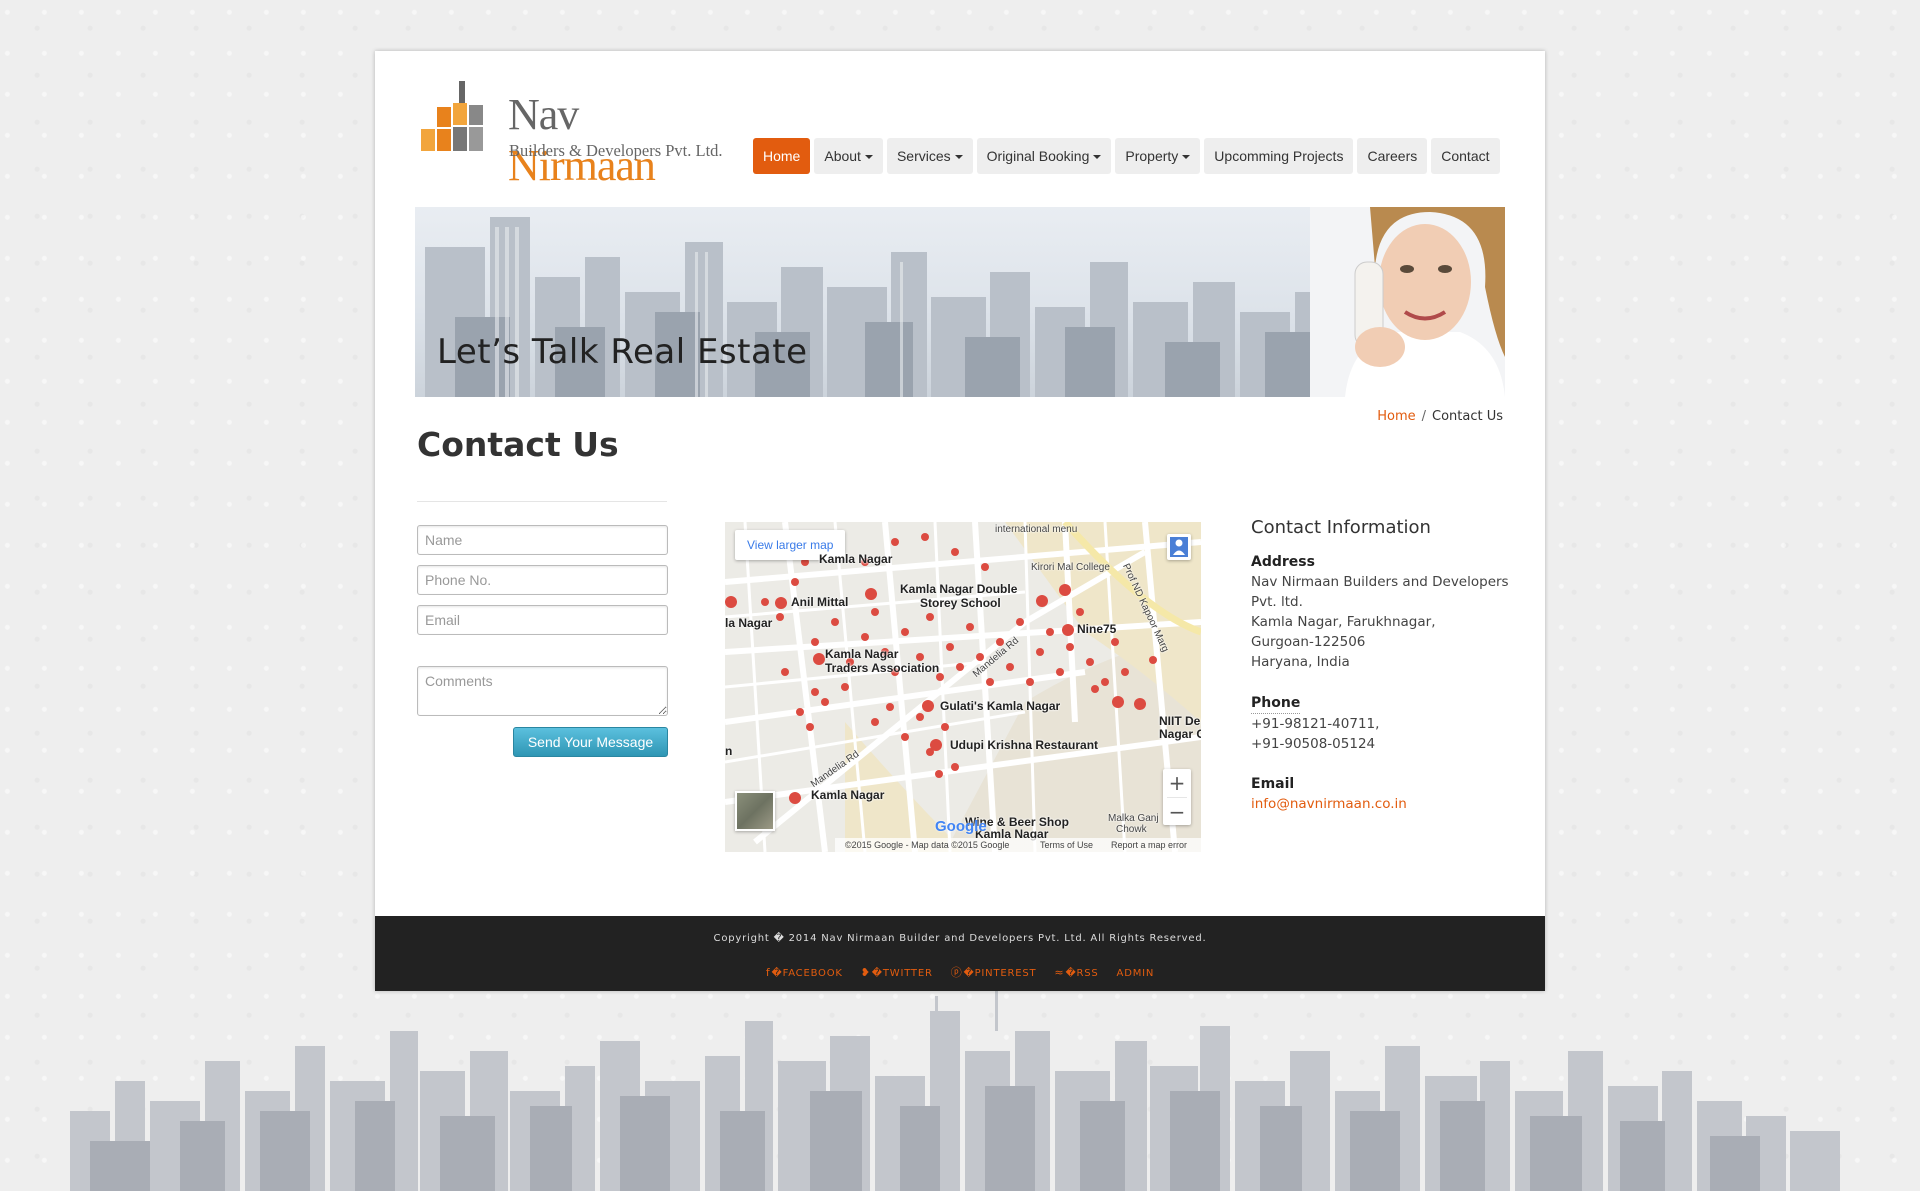 The height and width of the screenshot is (1191, 1920). I want to click on map-terms-link: Terms of Use, so click(1066, 845).